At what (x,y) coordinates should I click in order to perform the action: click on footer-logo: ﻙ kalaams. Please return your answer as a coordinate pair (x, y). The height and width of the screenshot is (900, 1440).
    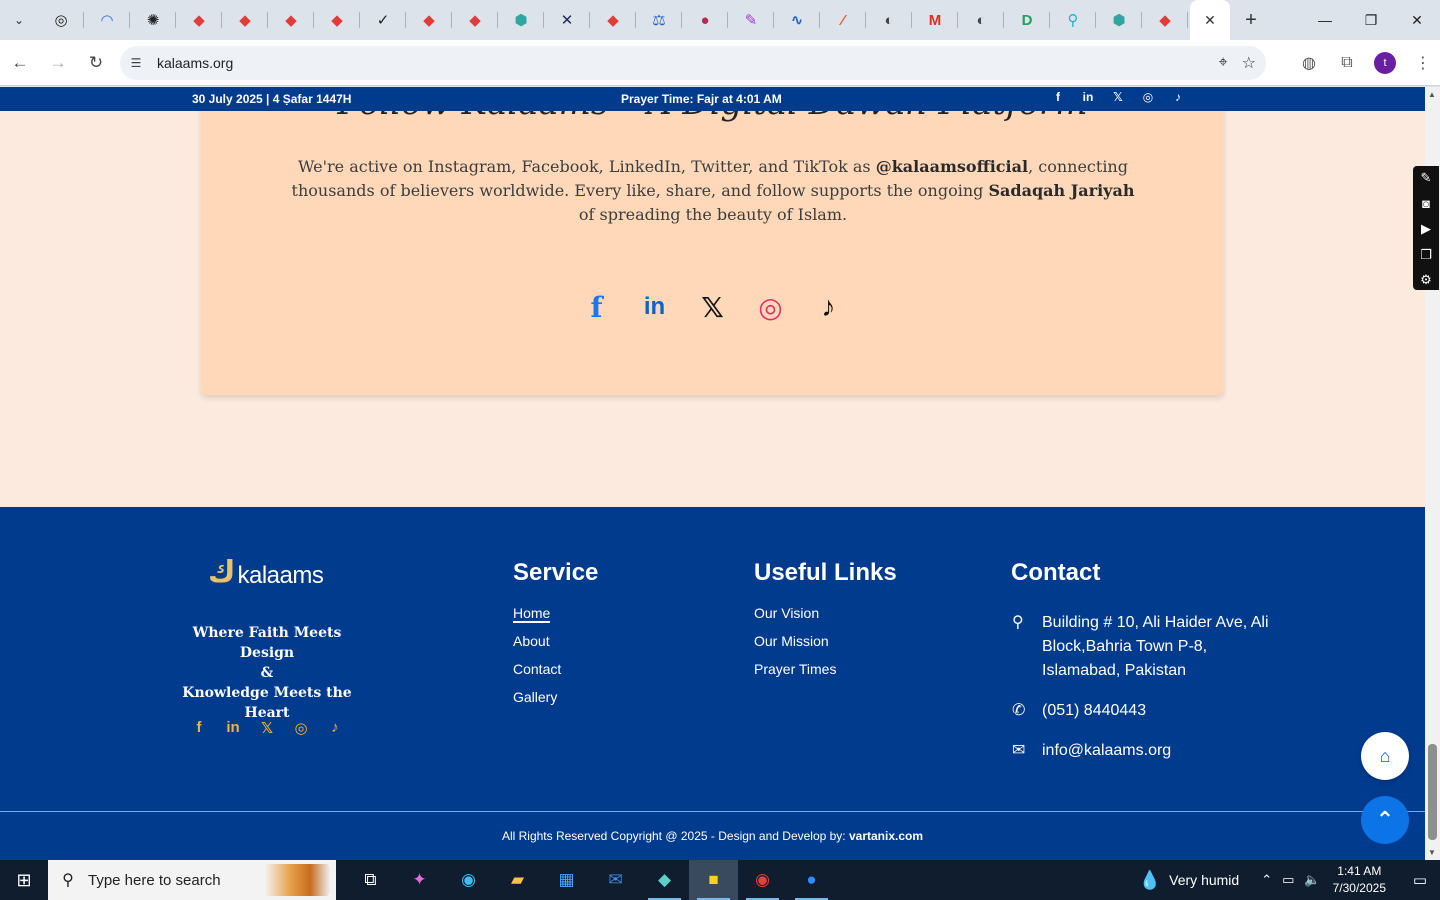
    Looking at the image, I should click on (266, 572).